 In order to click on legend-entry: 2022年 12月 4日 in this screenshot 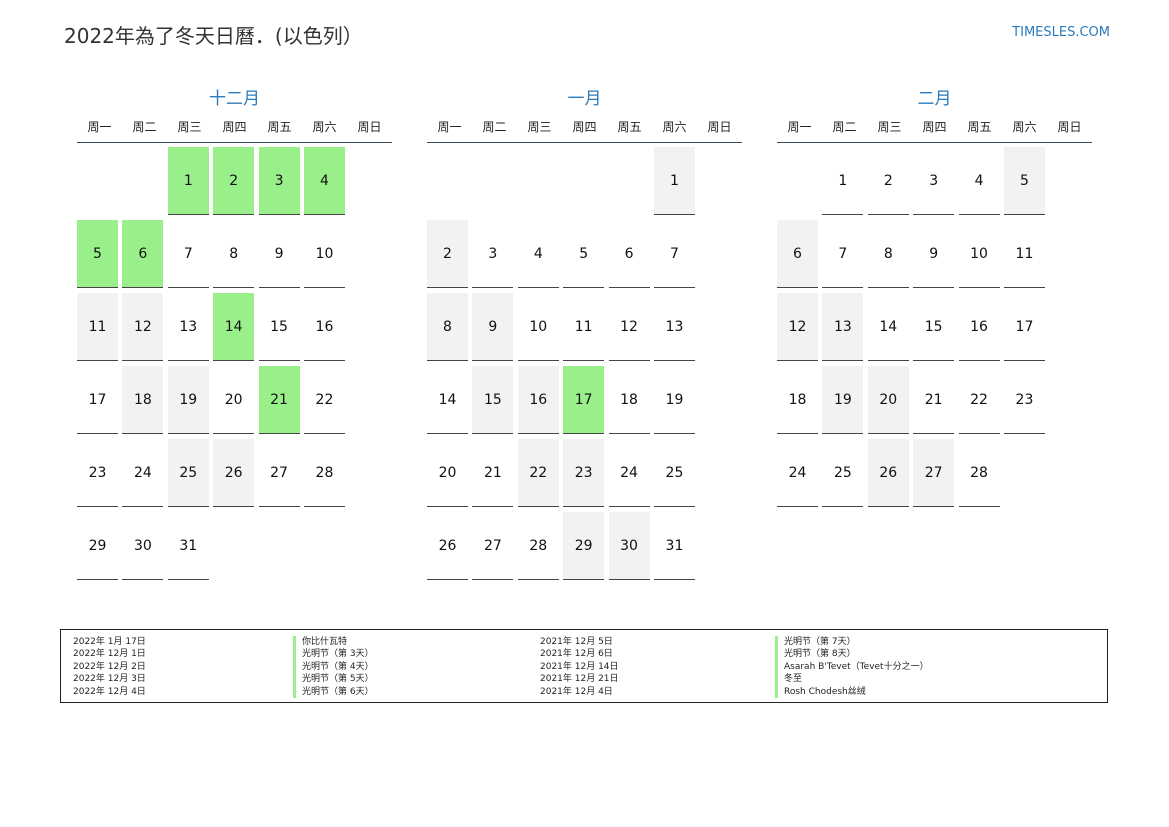, I will do `click(109, 691)`.